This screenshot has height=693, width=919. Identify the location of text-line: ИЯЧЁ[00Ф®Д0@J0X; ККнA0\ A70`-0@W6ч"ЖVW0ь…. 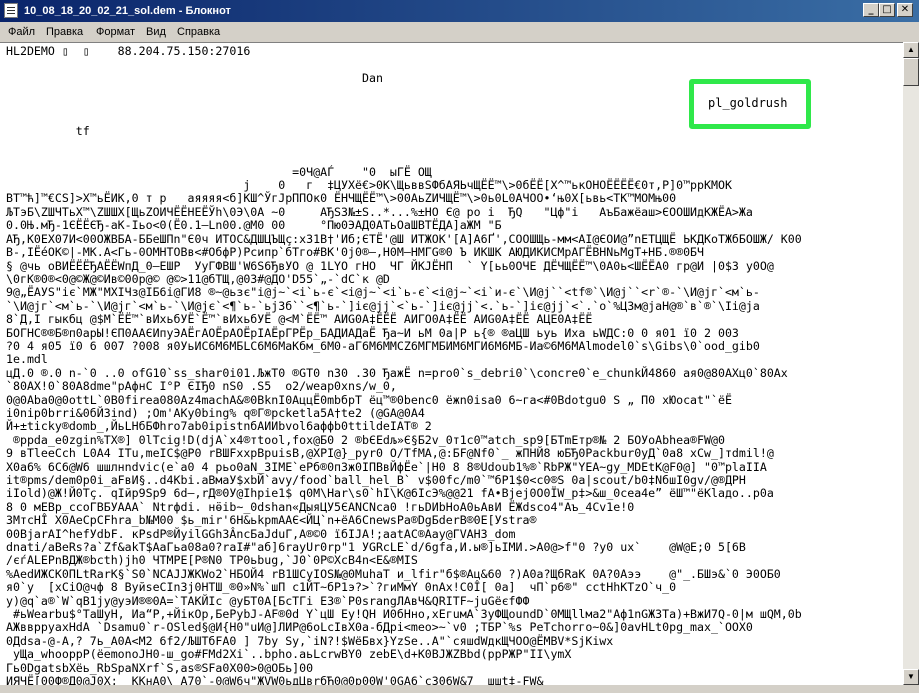
(275, 679).